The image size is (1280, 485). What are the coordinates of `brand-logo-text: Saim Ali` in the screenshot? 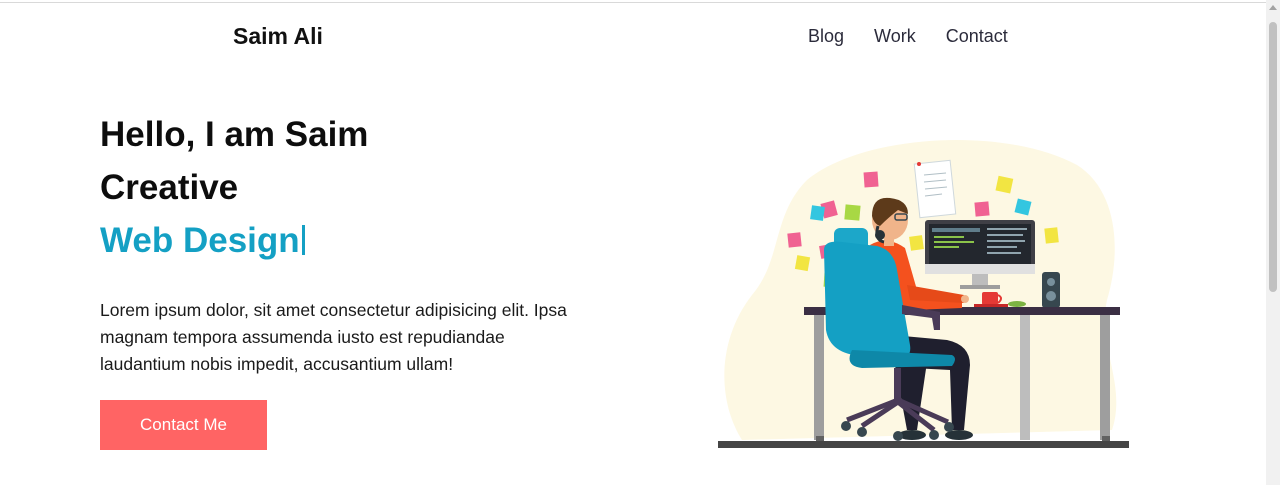 It's located at (278, 36).